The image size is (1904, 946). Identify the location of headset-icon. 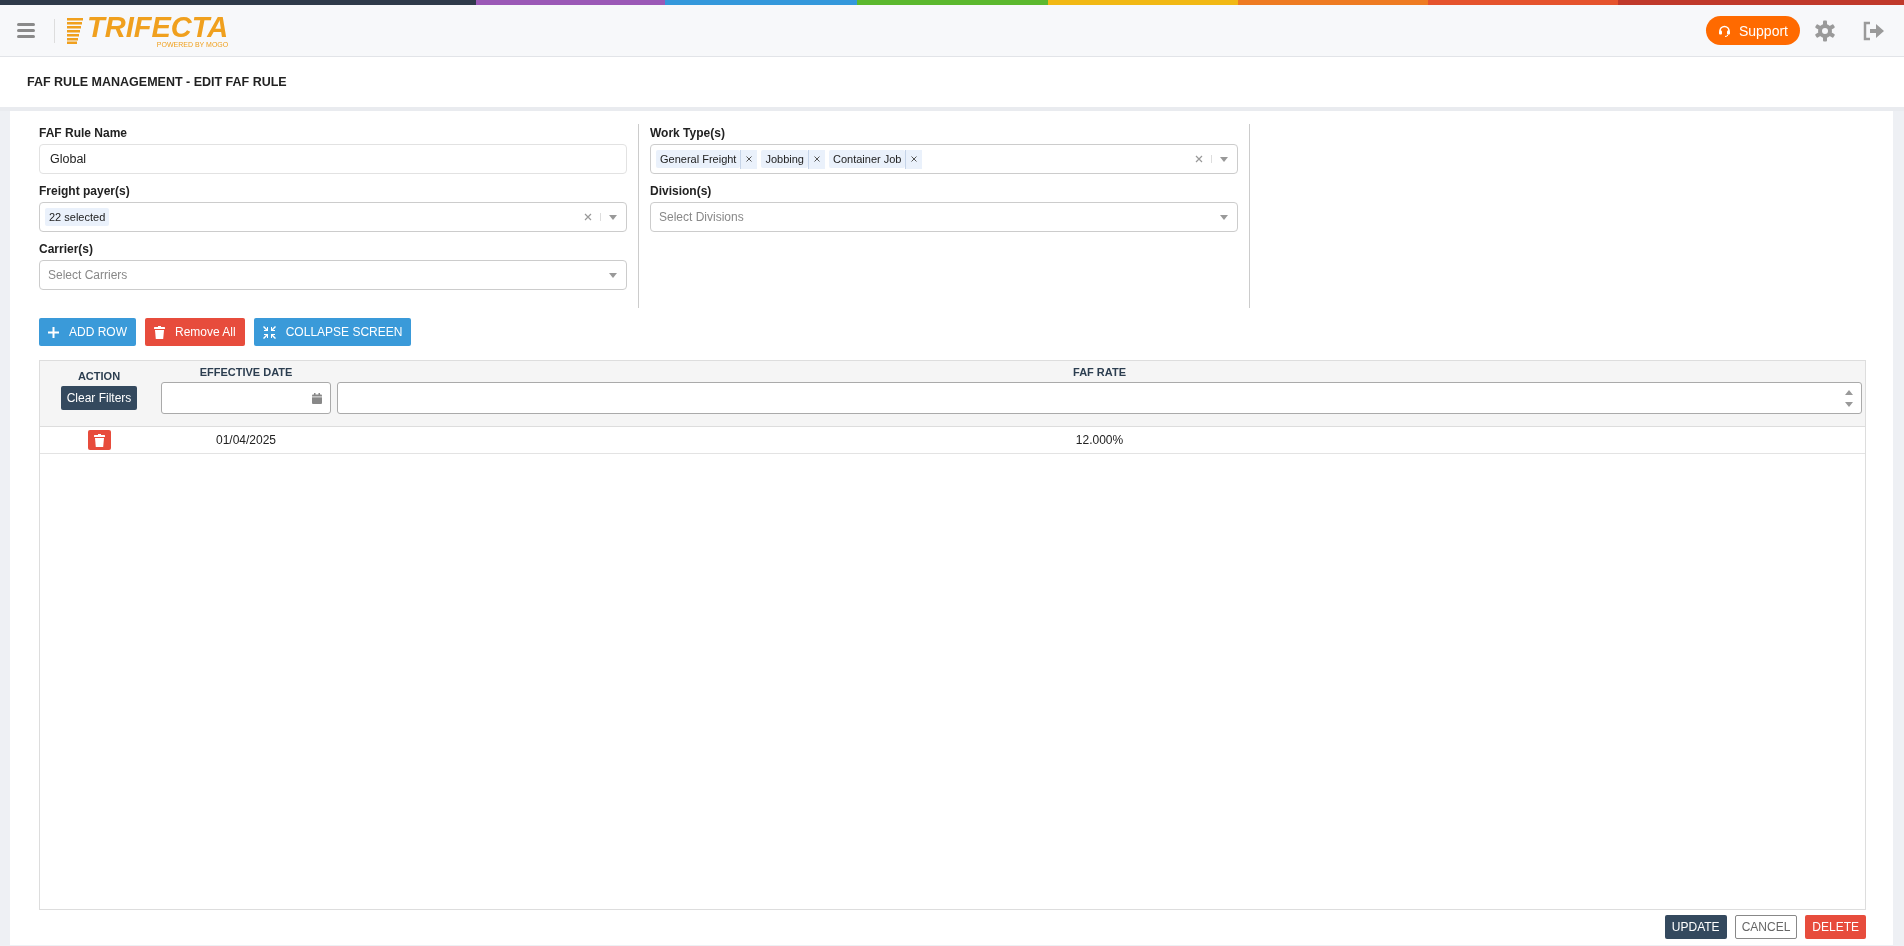
(1724, 30).